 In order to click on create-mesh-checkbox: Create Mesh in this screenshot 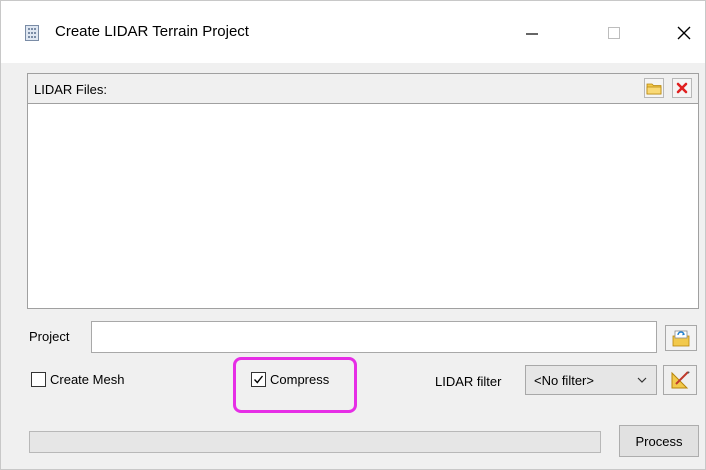, I will do `click(77, 379)`.